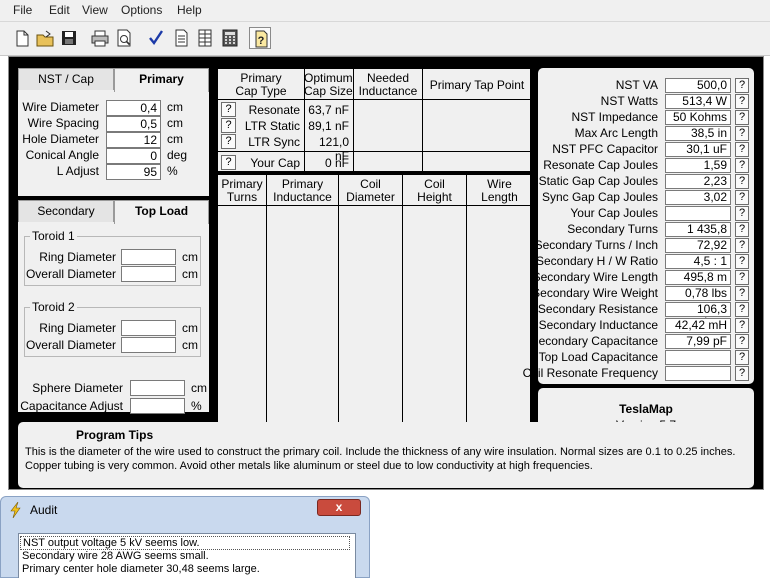 This screenshot has width=770, height=578. I want to click on close-button: x, so click(339, 507).